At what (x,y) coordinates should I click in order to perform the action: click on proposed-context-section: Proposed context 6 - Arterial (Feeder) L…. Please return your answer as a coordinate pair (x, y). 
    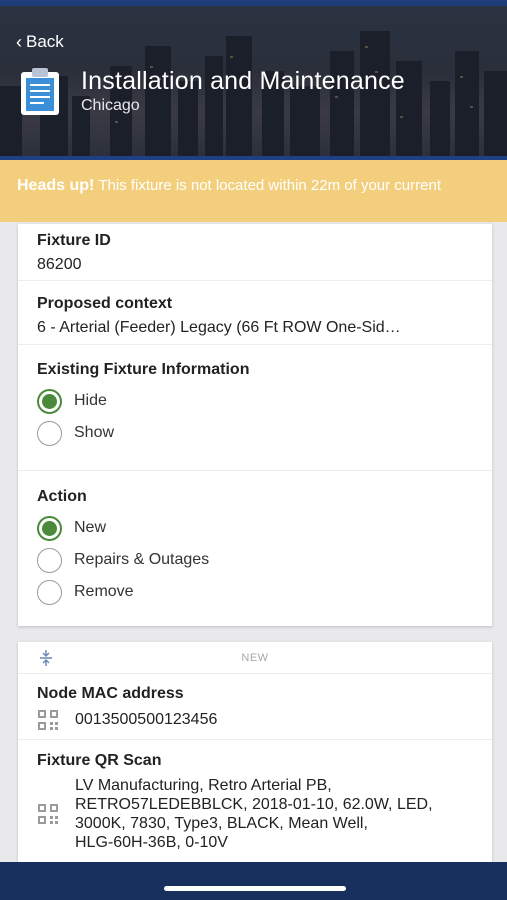
    Looking at the image, I should click on (255, 313).